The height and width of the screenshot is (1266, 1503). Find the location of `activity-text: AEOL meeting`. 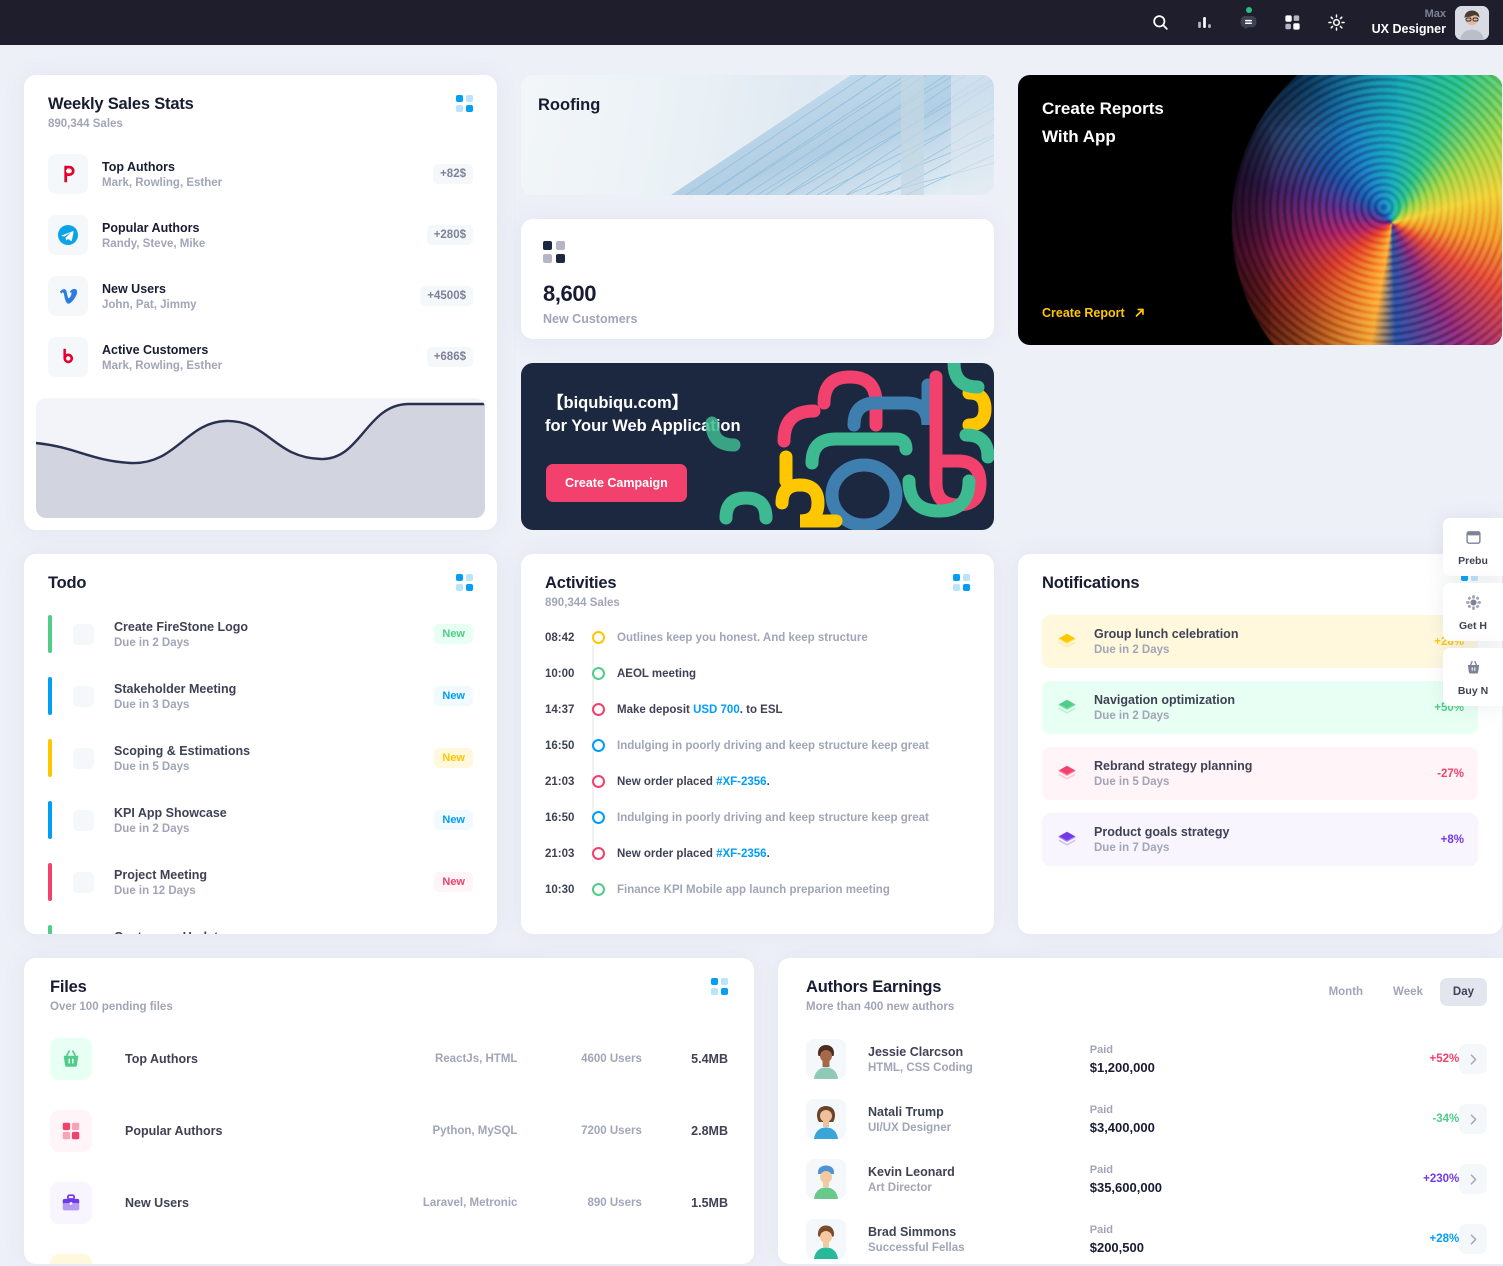

activity-text: AEOL meeting is located at coordinates (657, 673).